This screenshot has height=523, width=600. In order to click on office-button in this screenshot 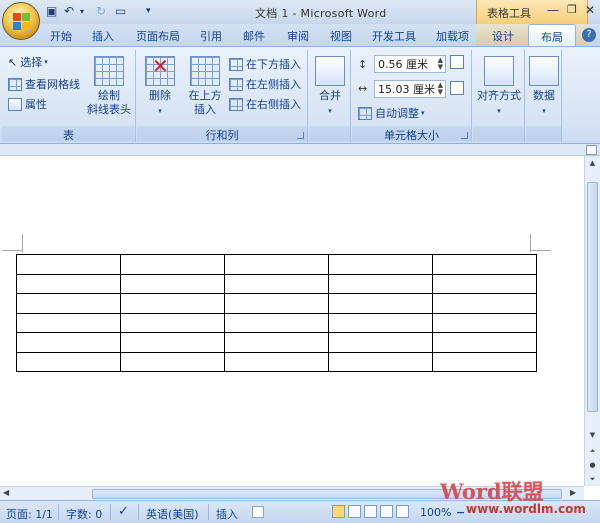, I will do `click(21, 21)`.